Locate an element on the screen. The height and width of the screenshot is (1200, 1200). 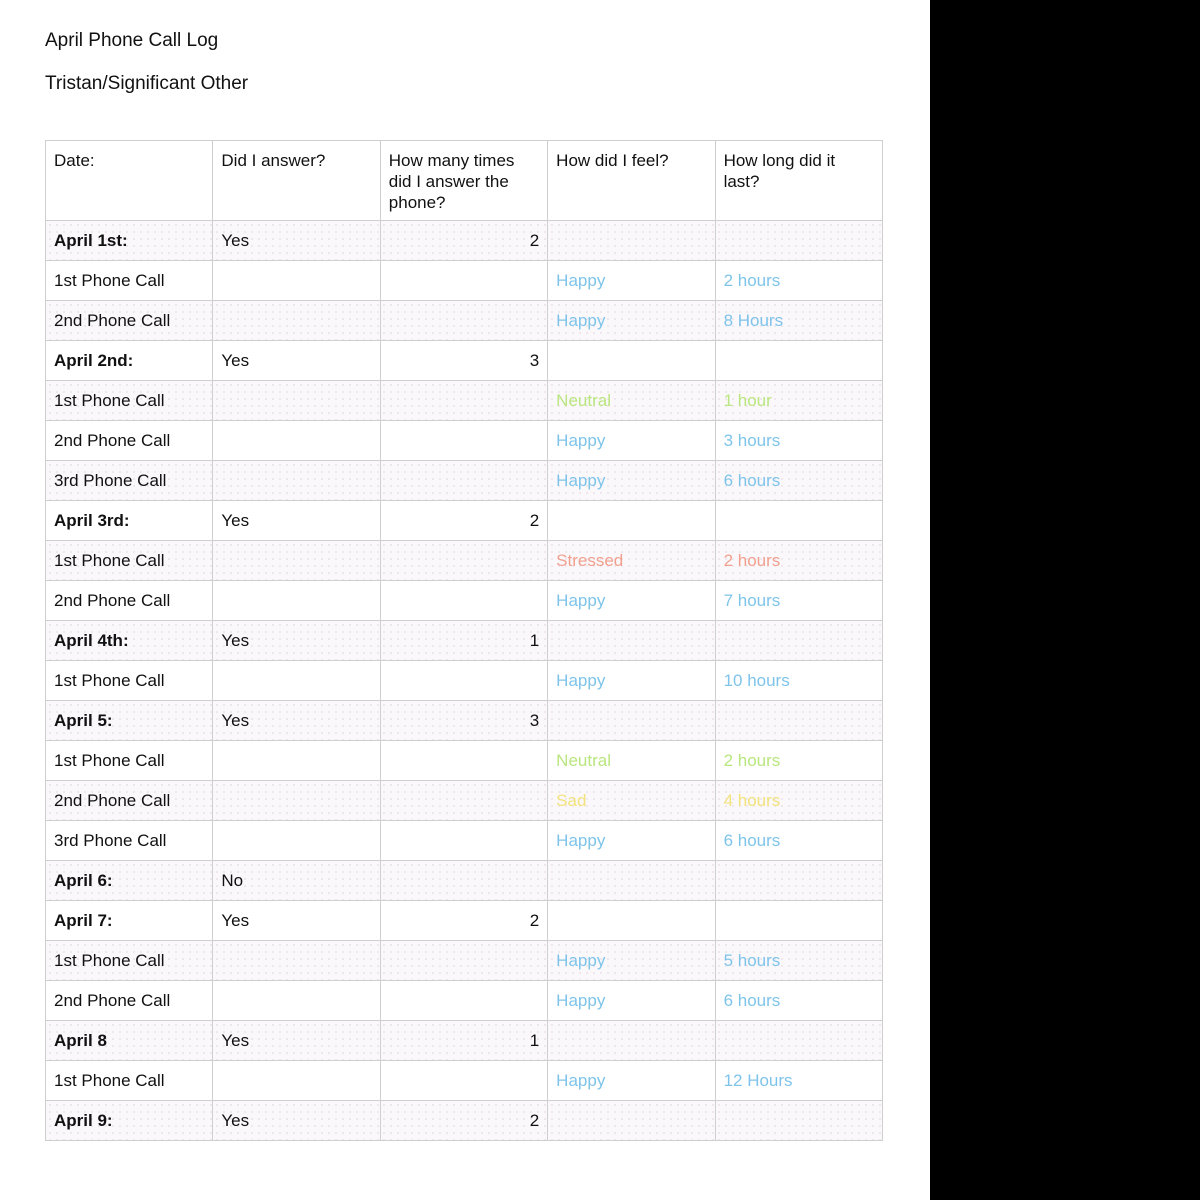
call-row: 1st Phone Call Happy 2 hours is located at coordinates (463, 280).